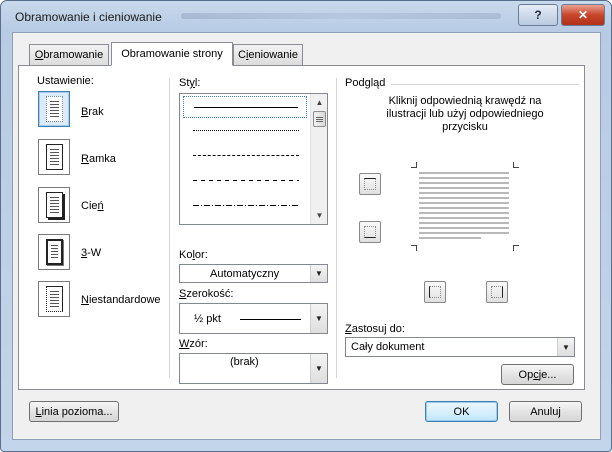 The image size is (612, 452). What do you see at coordinates (388, 347) in the screenshot?
I see `apply-to-value: Cały dokument` at bounding box center [388, 347].